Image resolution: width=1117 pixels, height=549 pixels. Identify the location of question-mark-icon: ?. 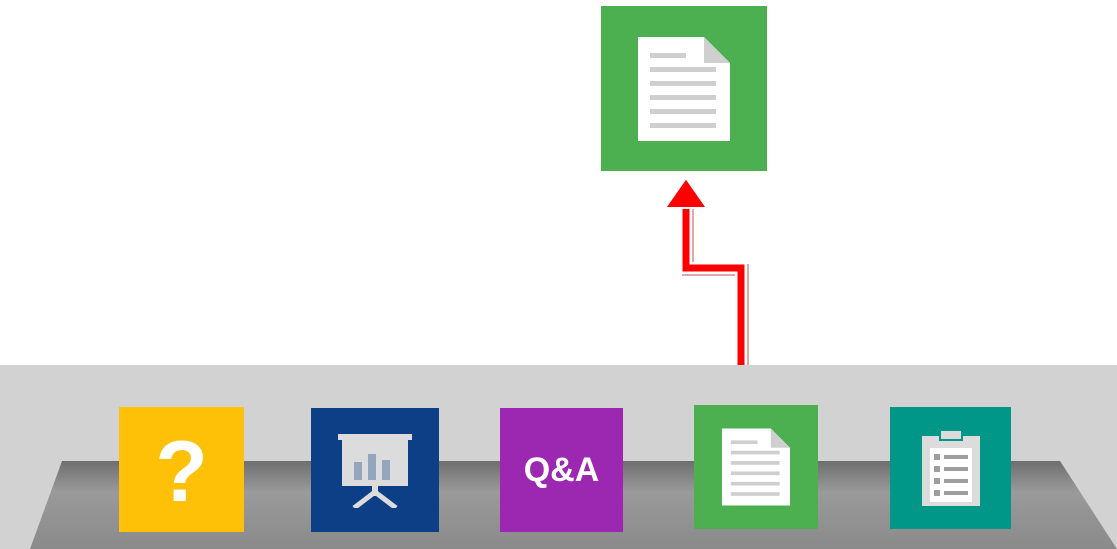
(181, 471).